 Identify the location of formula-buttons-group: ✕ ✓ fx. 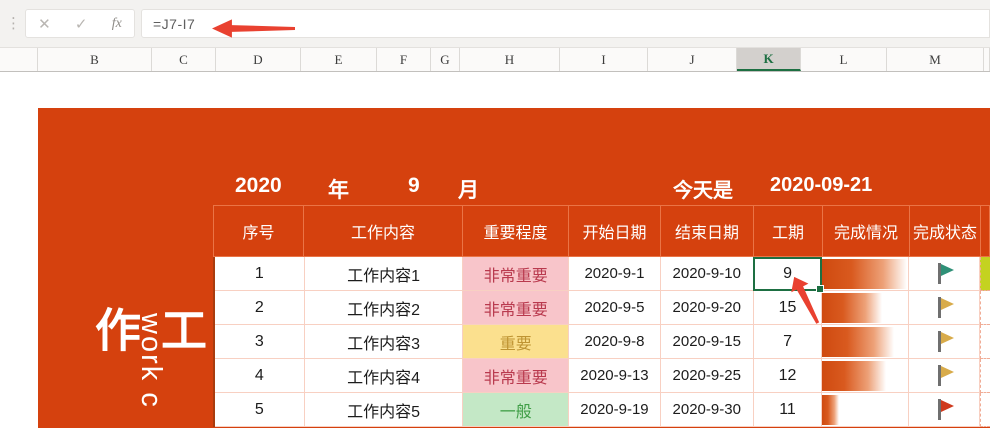
(80, 23).